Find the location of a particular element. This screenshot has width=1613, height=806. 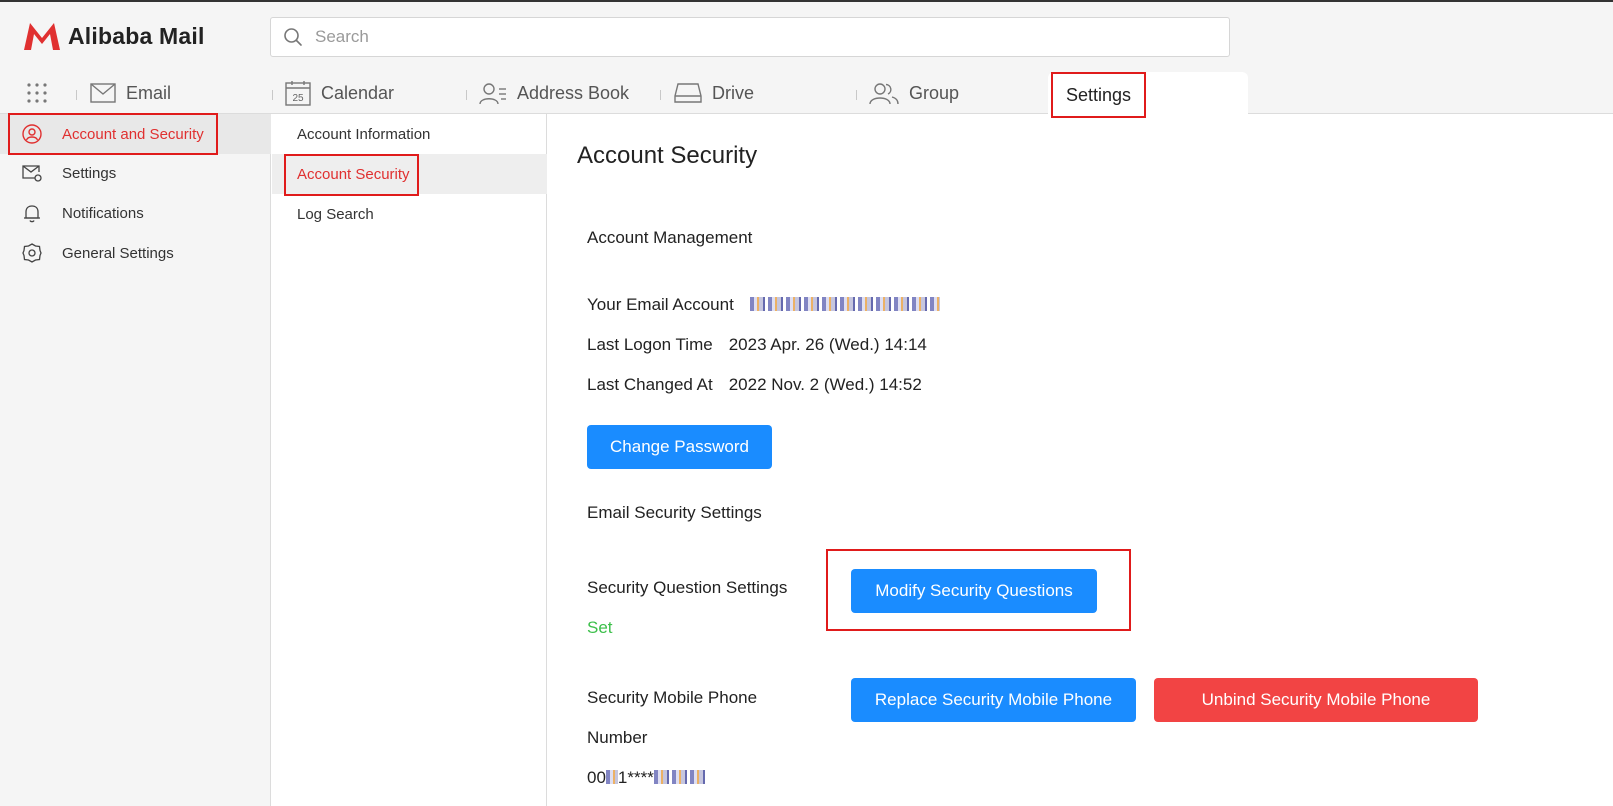

nav-tab-group: Group is located at coordinates (914, 93).